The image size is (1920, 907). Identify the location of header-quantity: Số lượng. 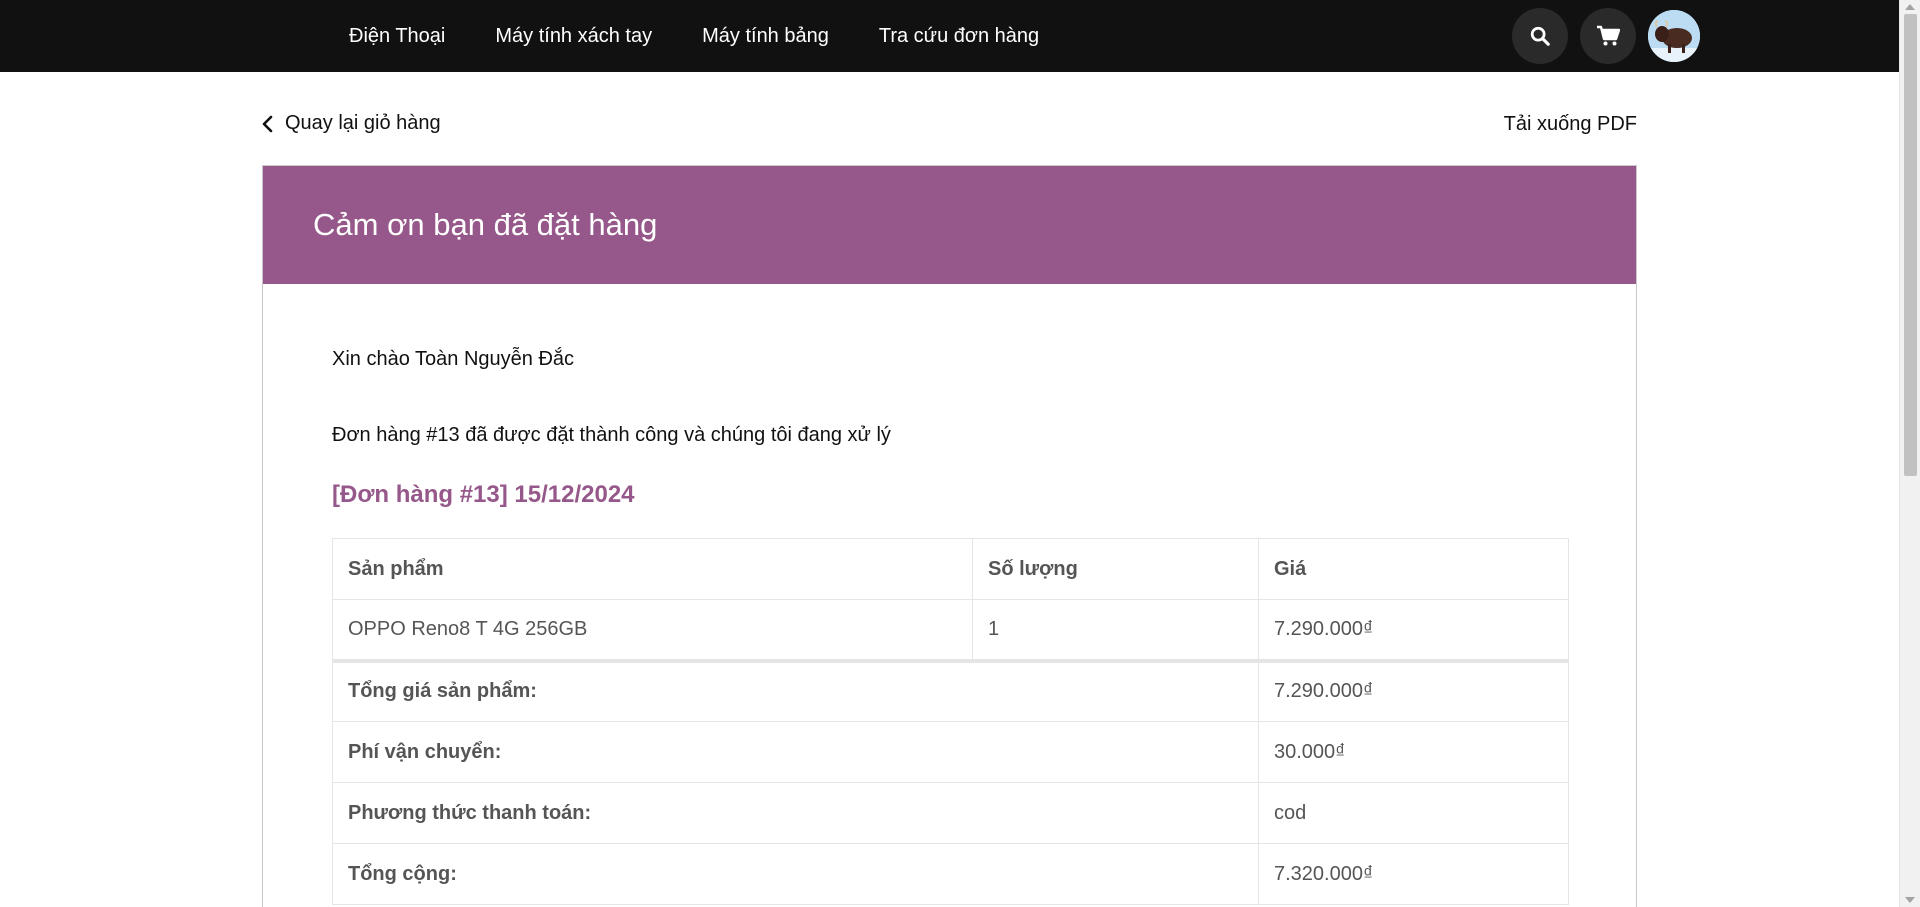
(1115, 569).